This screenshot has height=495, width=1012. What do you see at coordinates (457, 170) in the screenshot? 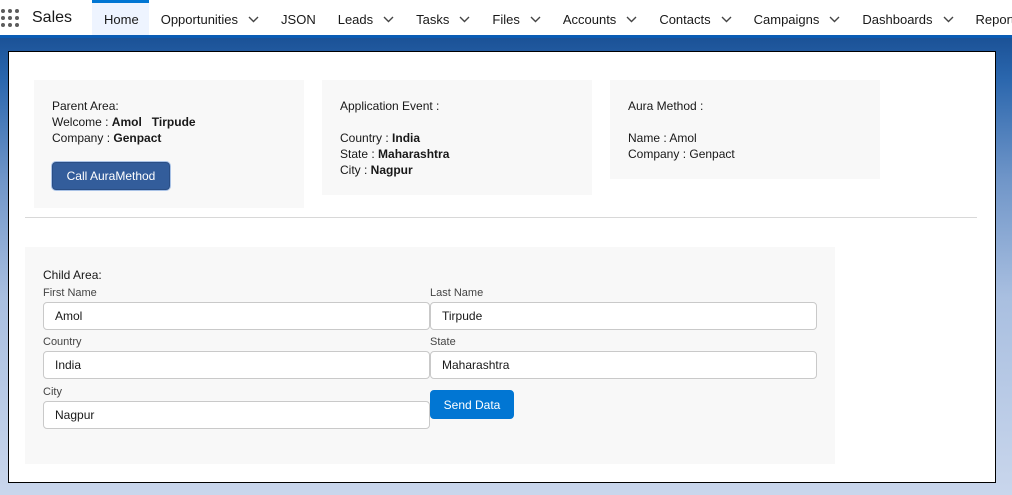
I see `event-city-line: City : Nagpur` at bounding box center [457, 170].